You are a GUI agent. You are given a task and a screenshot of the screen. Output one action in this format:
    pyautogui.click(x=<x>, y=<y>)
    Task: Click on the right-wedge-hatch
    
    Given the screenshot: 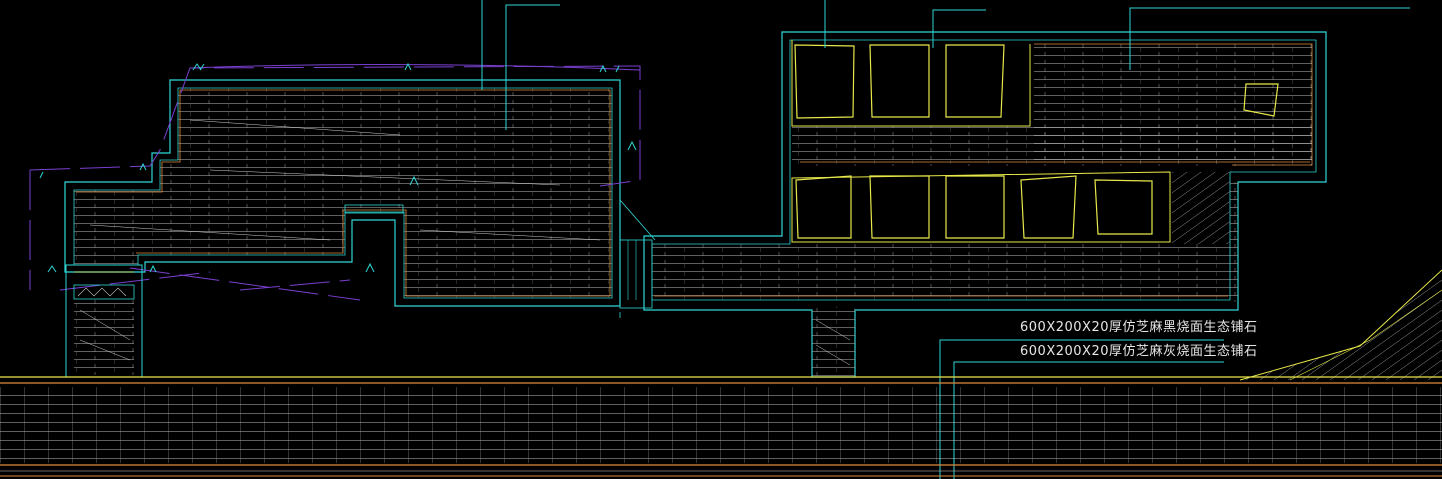 What is the action you would take?
    pyautogui.click(x=1234, y=242)
    